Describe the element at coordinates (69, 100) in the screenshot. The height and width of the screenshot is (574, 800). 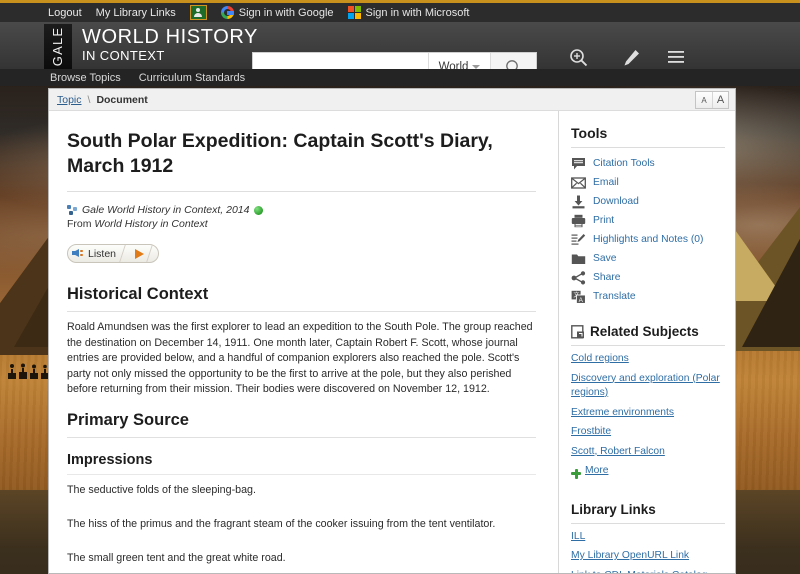
I see `breadcrumb-topic-link: Topic` at that location.